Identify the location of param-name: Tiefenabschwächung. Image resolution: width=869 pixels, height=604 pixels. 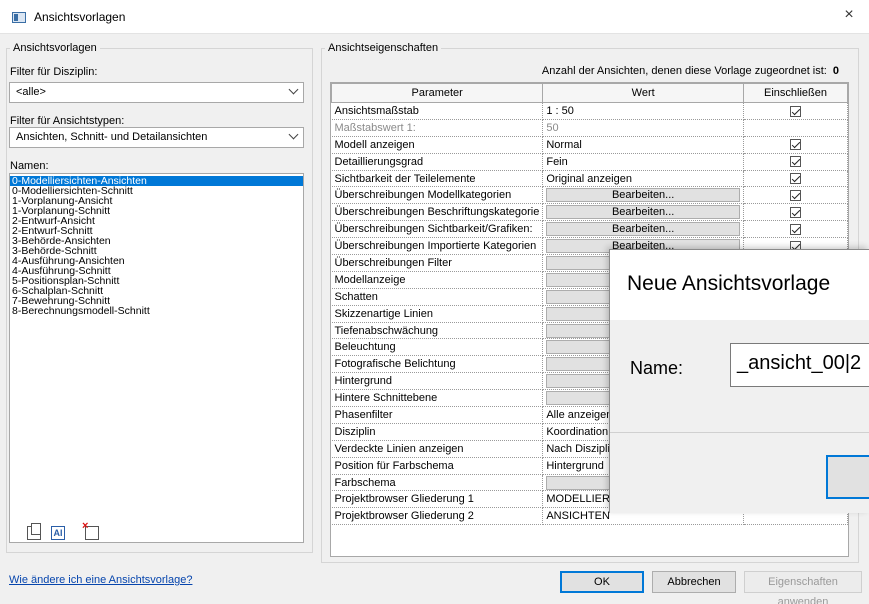
(437, 331).